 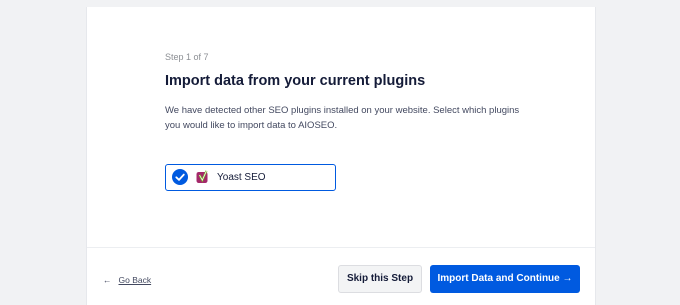 I want to click on checkmark-icon, so click(x=180, y=177).